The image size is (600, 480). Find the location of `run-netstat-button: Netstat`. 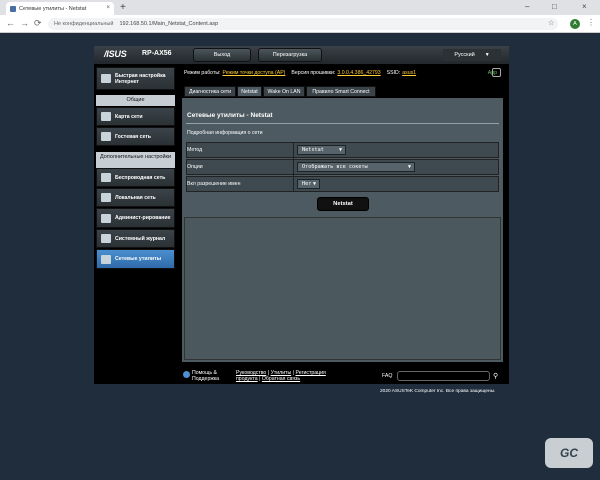

run-netstat-button: Netstat is located at coordinates (343, 204).